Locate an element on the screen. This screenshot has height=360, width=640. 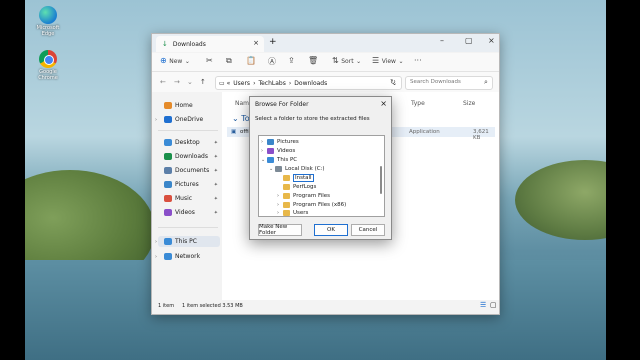
edge-icon is located at coordinates (48, 15).